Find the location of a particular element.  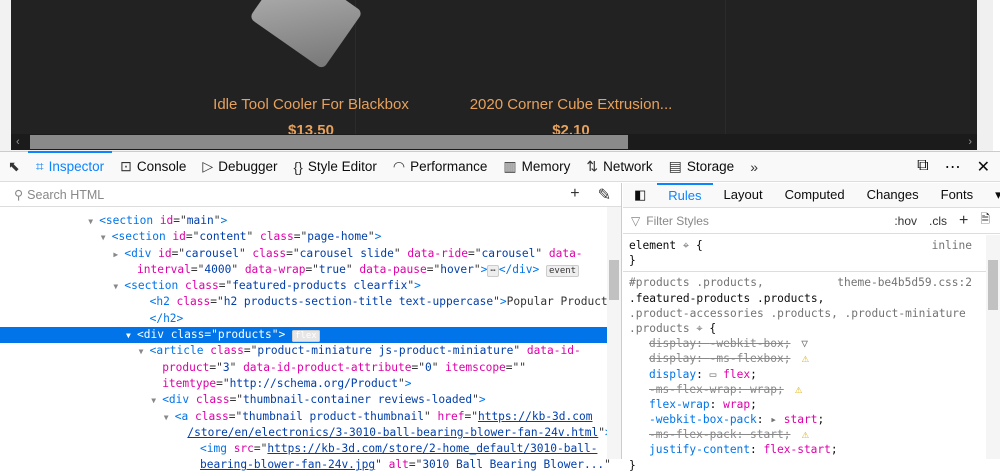

tree-node: ▼ <section id="main"> is located at coordinates (303, 221).